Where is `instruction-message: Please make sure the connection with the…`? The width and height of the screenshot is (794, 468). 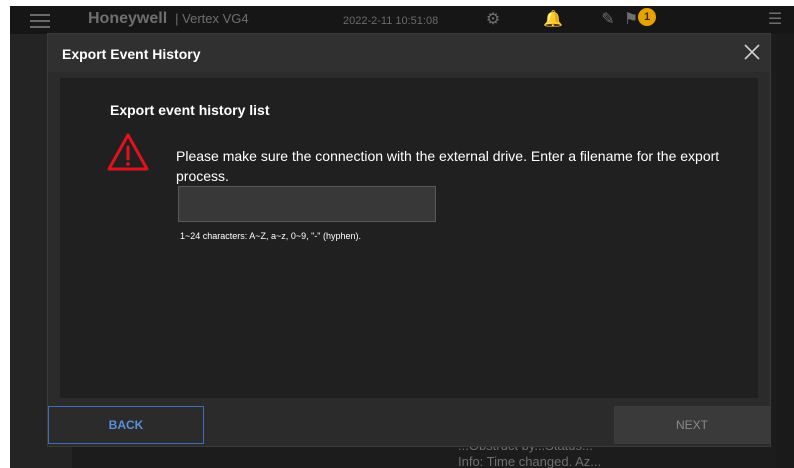
instruction-message: Please make sure the connection with the… is located at coordinates (448, 166).